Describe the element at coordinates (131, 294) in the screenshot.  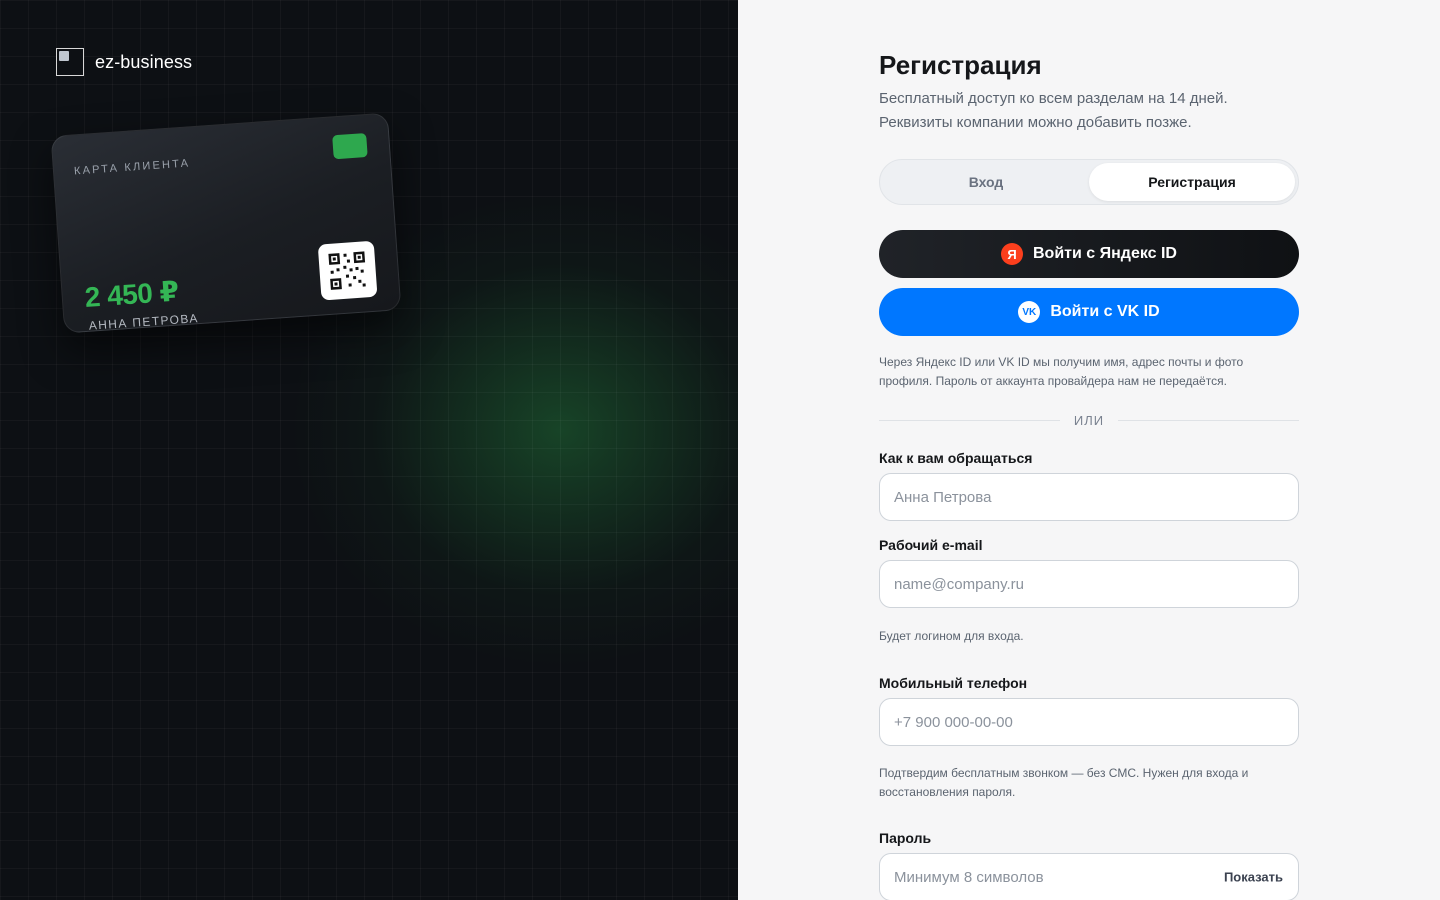
I see `card-amount: 2 450 ₽` at that location.